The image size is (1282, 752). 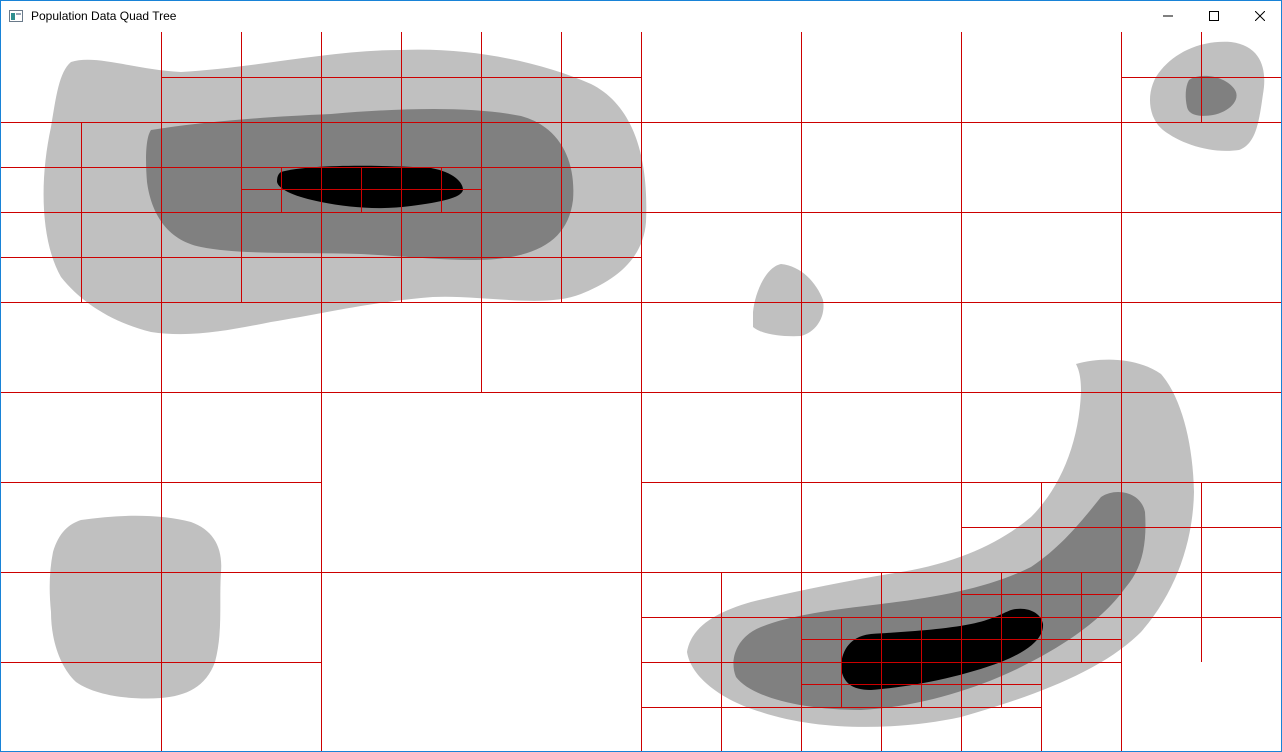 I want to click on minimize-button, so click(x=1168, y=16).